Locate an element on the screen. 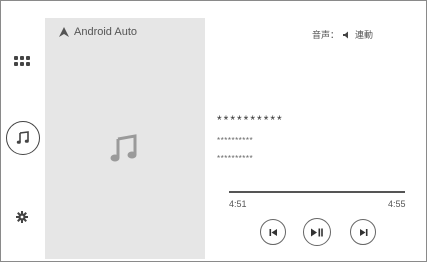 This screenshot has height=262, width=427. grid-icon is located at coordinates (22, 61).